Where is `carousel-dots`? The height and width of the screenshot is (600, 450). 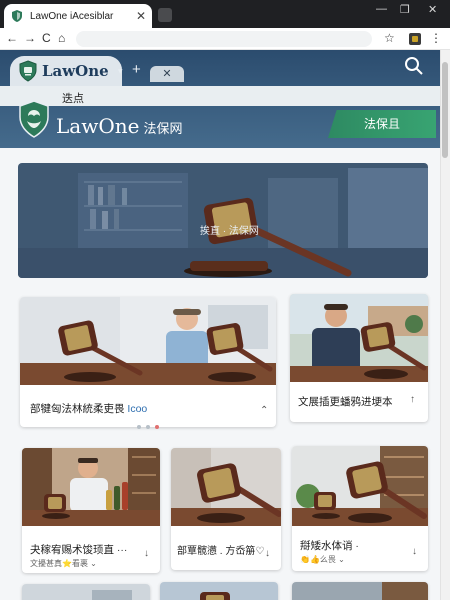
carousel-dots is located at coordinates (151, 427).